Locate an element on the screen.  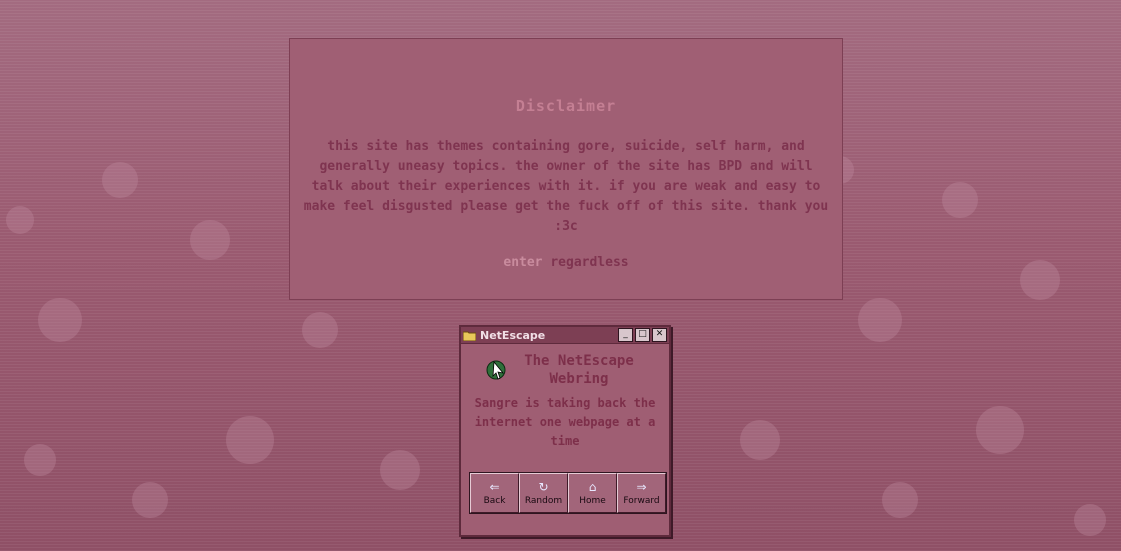
minimize-button: _ is located at coordinates (625, 335).